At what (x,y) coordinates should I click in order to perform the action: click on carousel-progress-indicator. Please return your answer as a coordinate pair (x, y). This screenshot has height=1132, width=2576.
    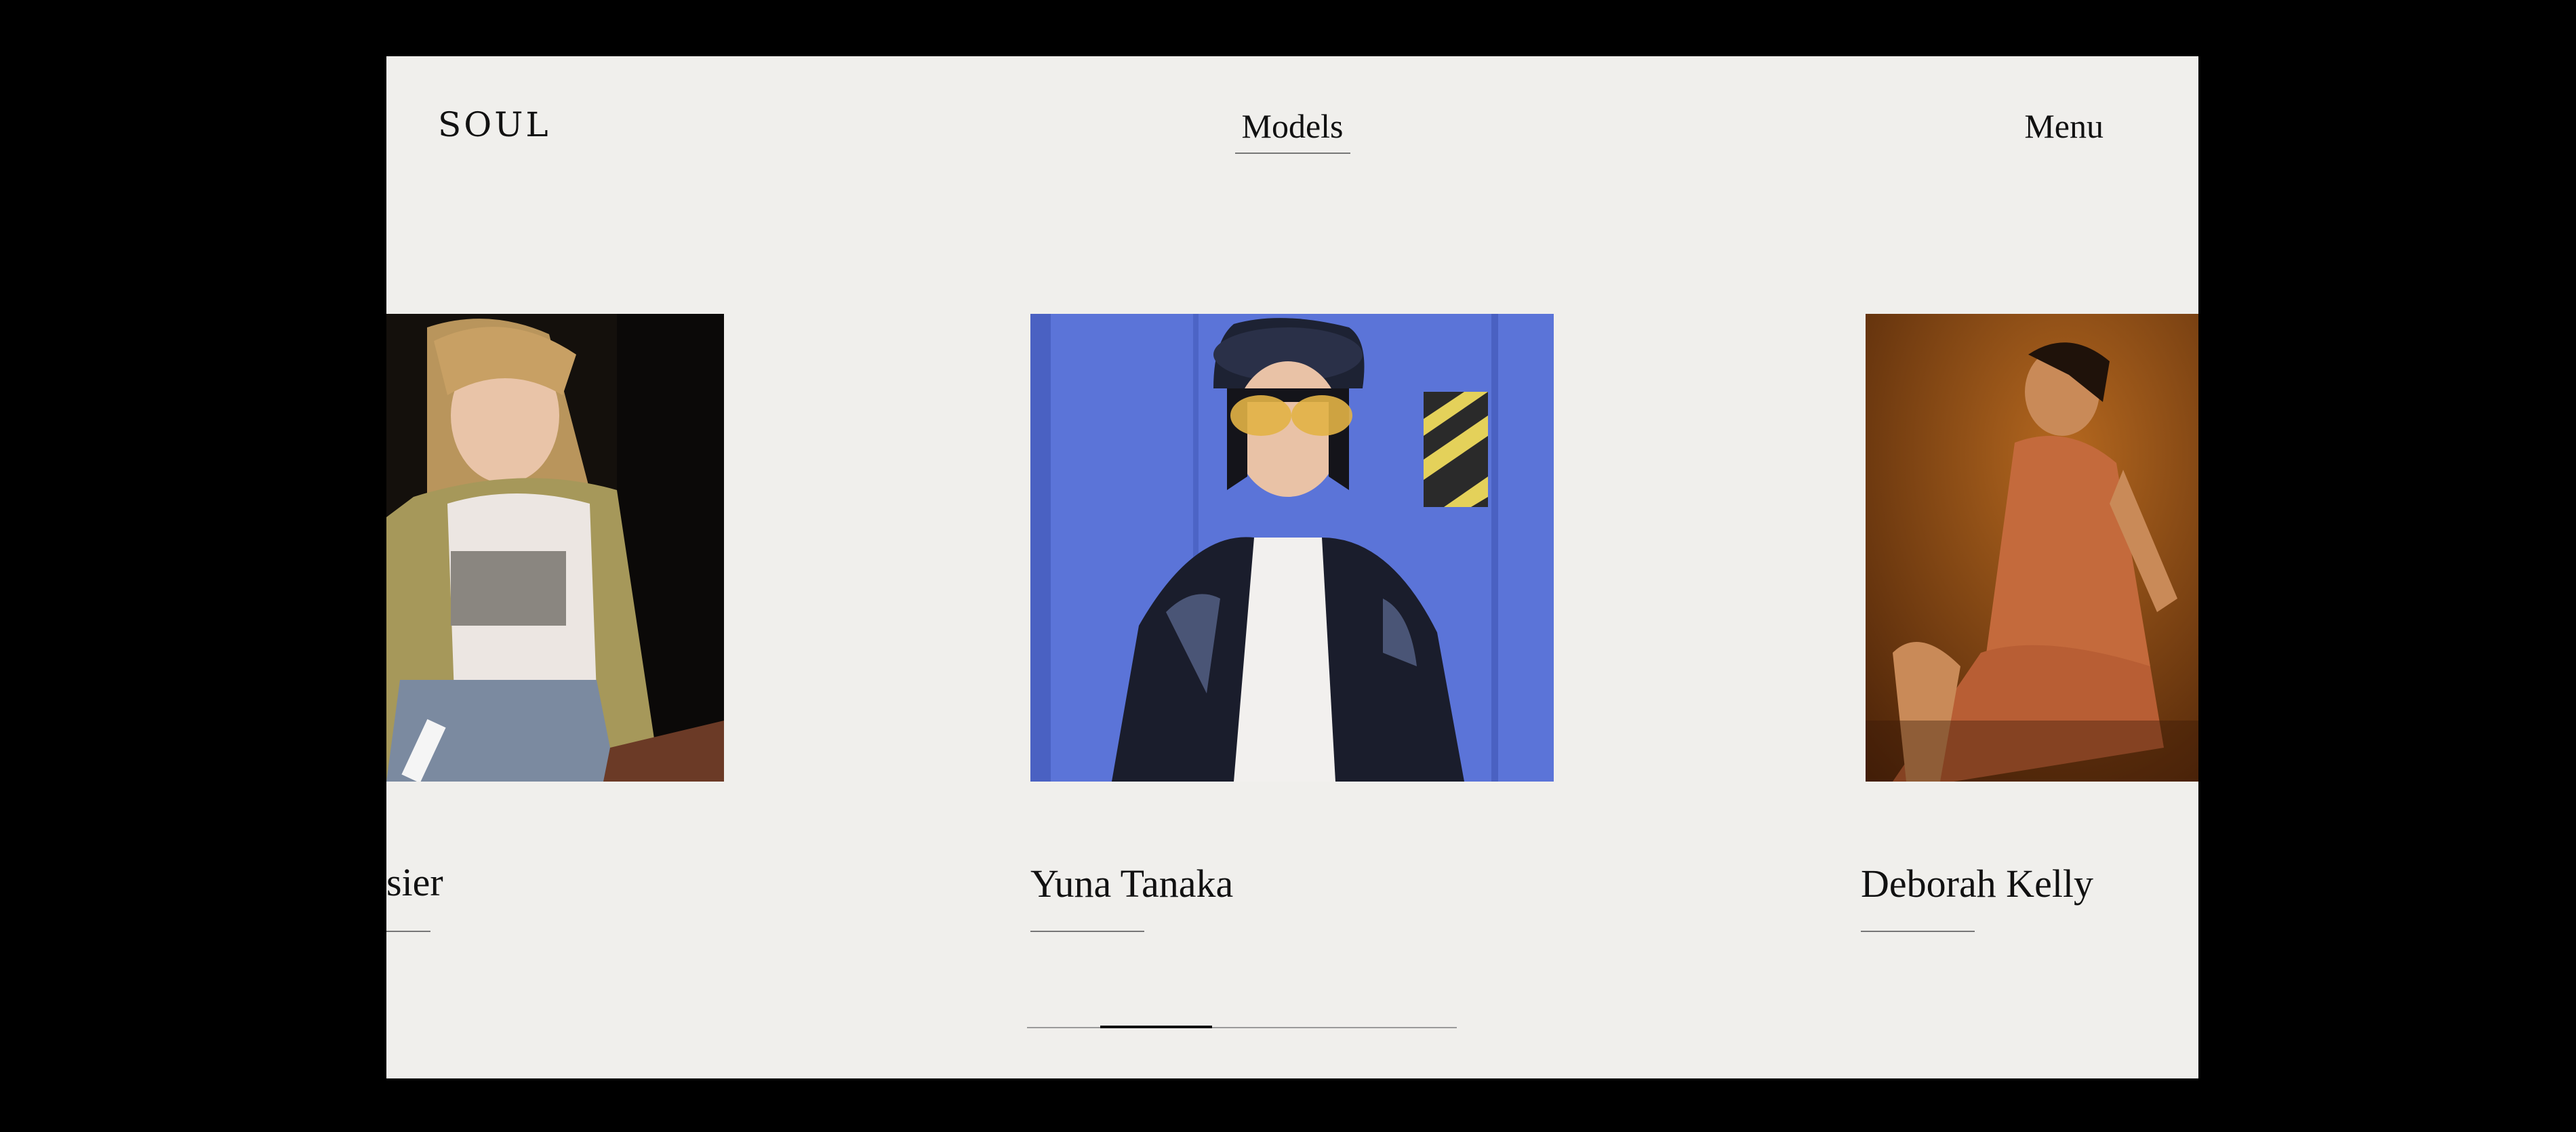
    Looking at the image, I should click on (1156, 1027).